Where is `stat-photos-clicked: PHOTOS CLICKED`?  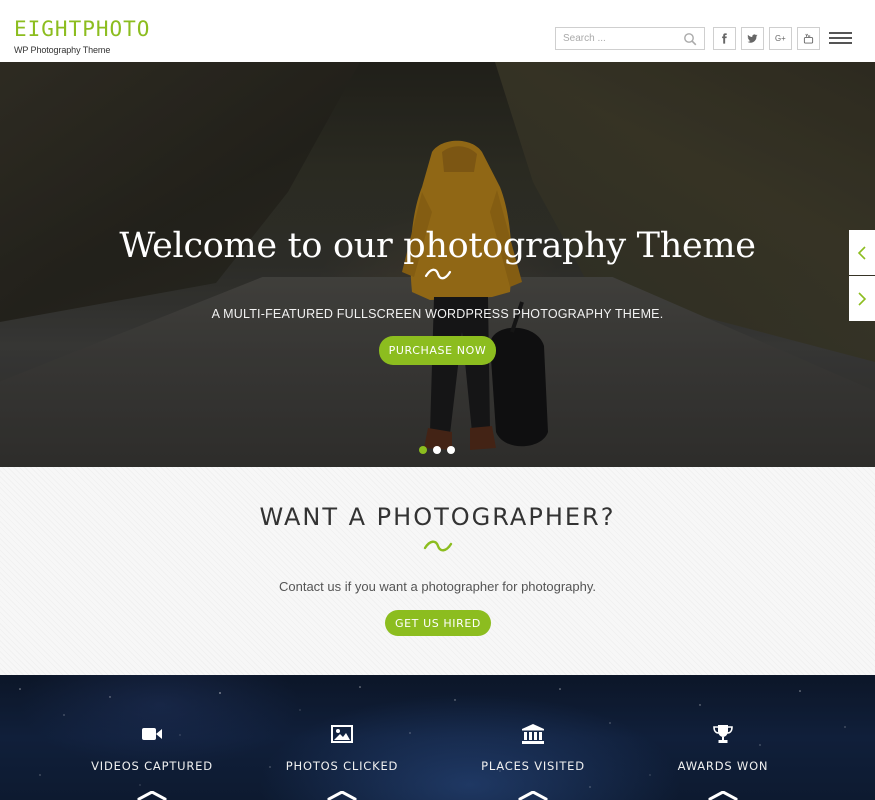 stat-photos-clicked: PHOTOS CLICKED is located at coordinates (342, 748).